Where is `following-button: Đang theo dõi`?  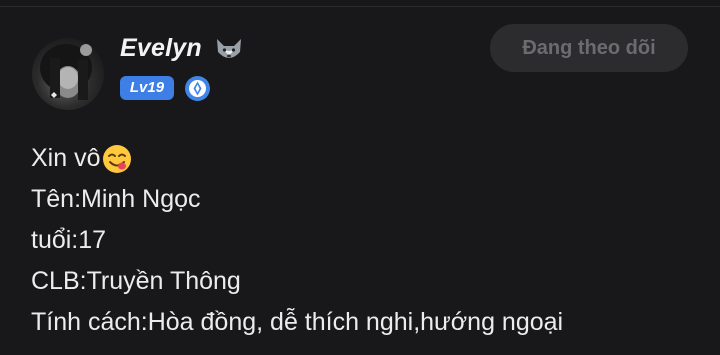 following-button: Đang theo dõi is located at coordinates (589, 48).